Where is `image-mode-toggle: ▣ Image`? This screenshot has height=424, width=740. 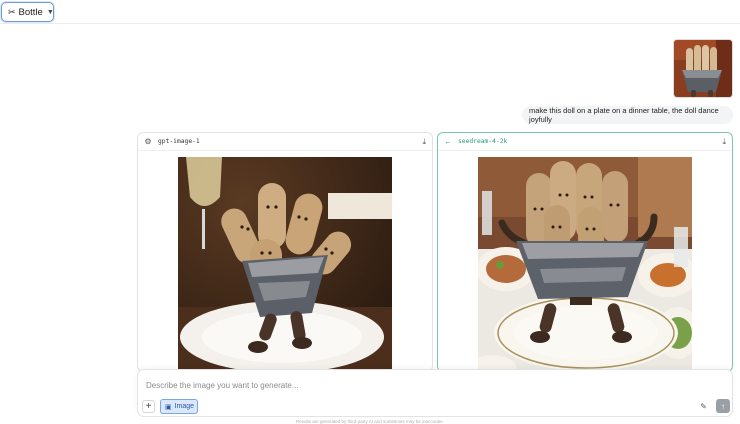
image-mode-toggle: ▣ Image is located at coordinates (179, 406).